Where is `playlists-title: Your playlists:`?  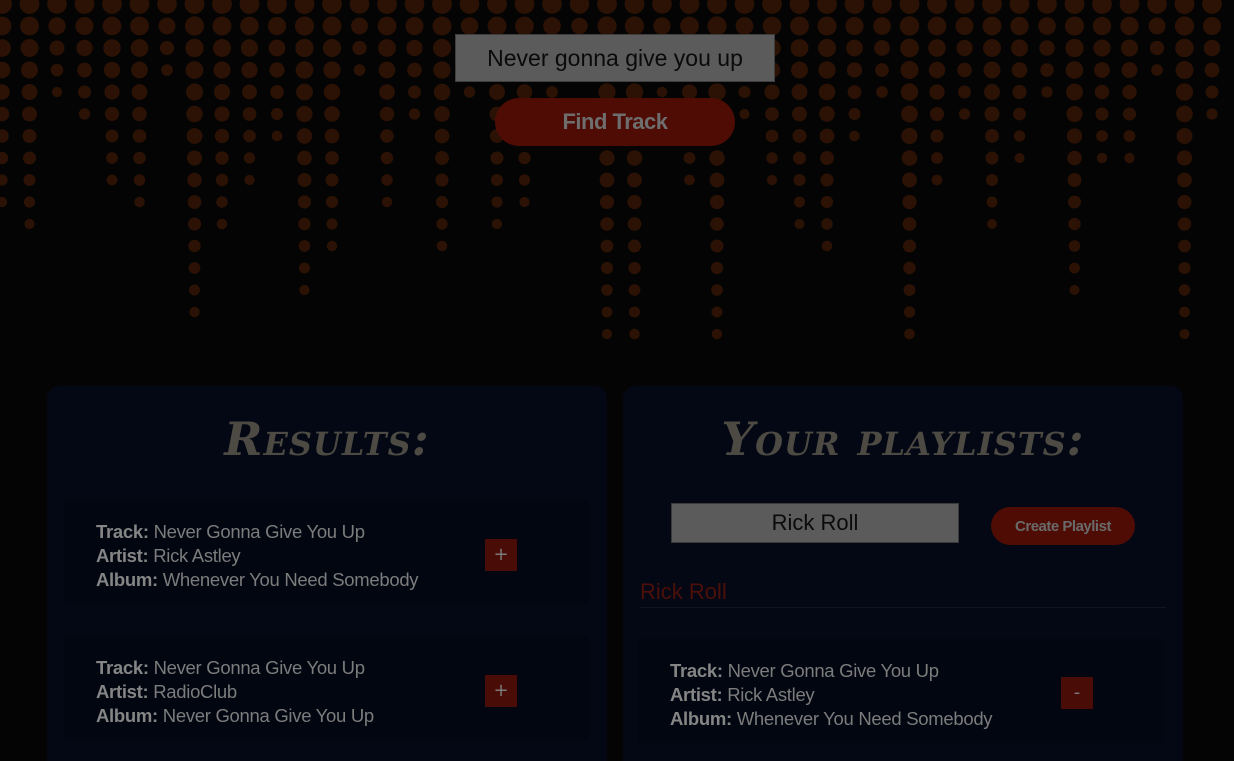 playlists-title: Your playlists: is located at coordinates (903, 439).